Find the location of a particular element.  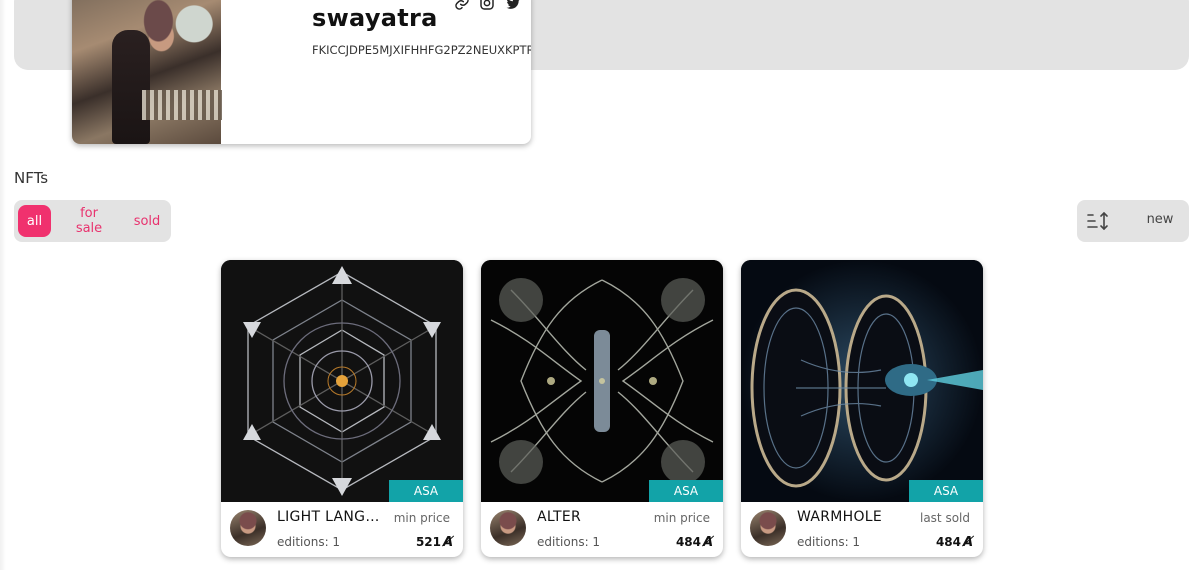

filter-sold-button: sold is located at coordinates (147, 221).